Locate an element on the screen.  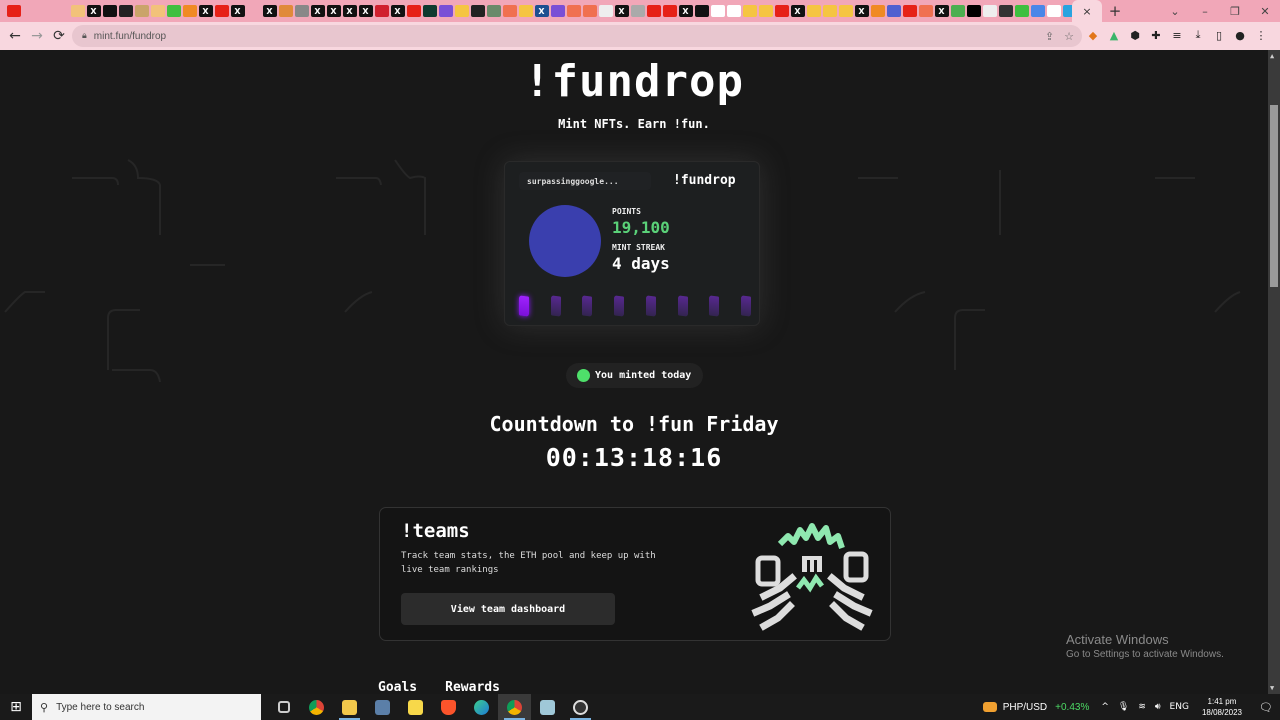
close-tab-icon: × is located at coordinates (1086, 11).